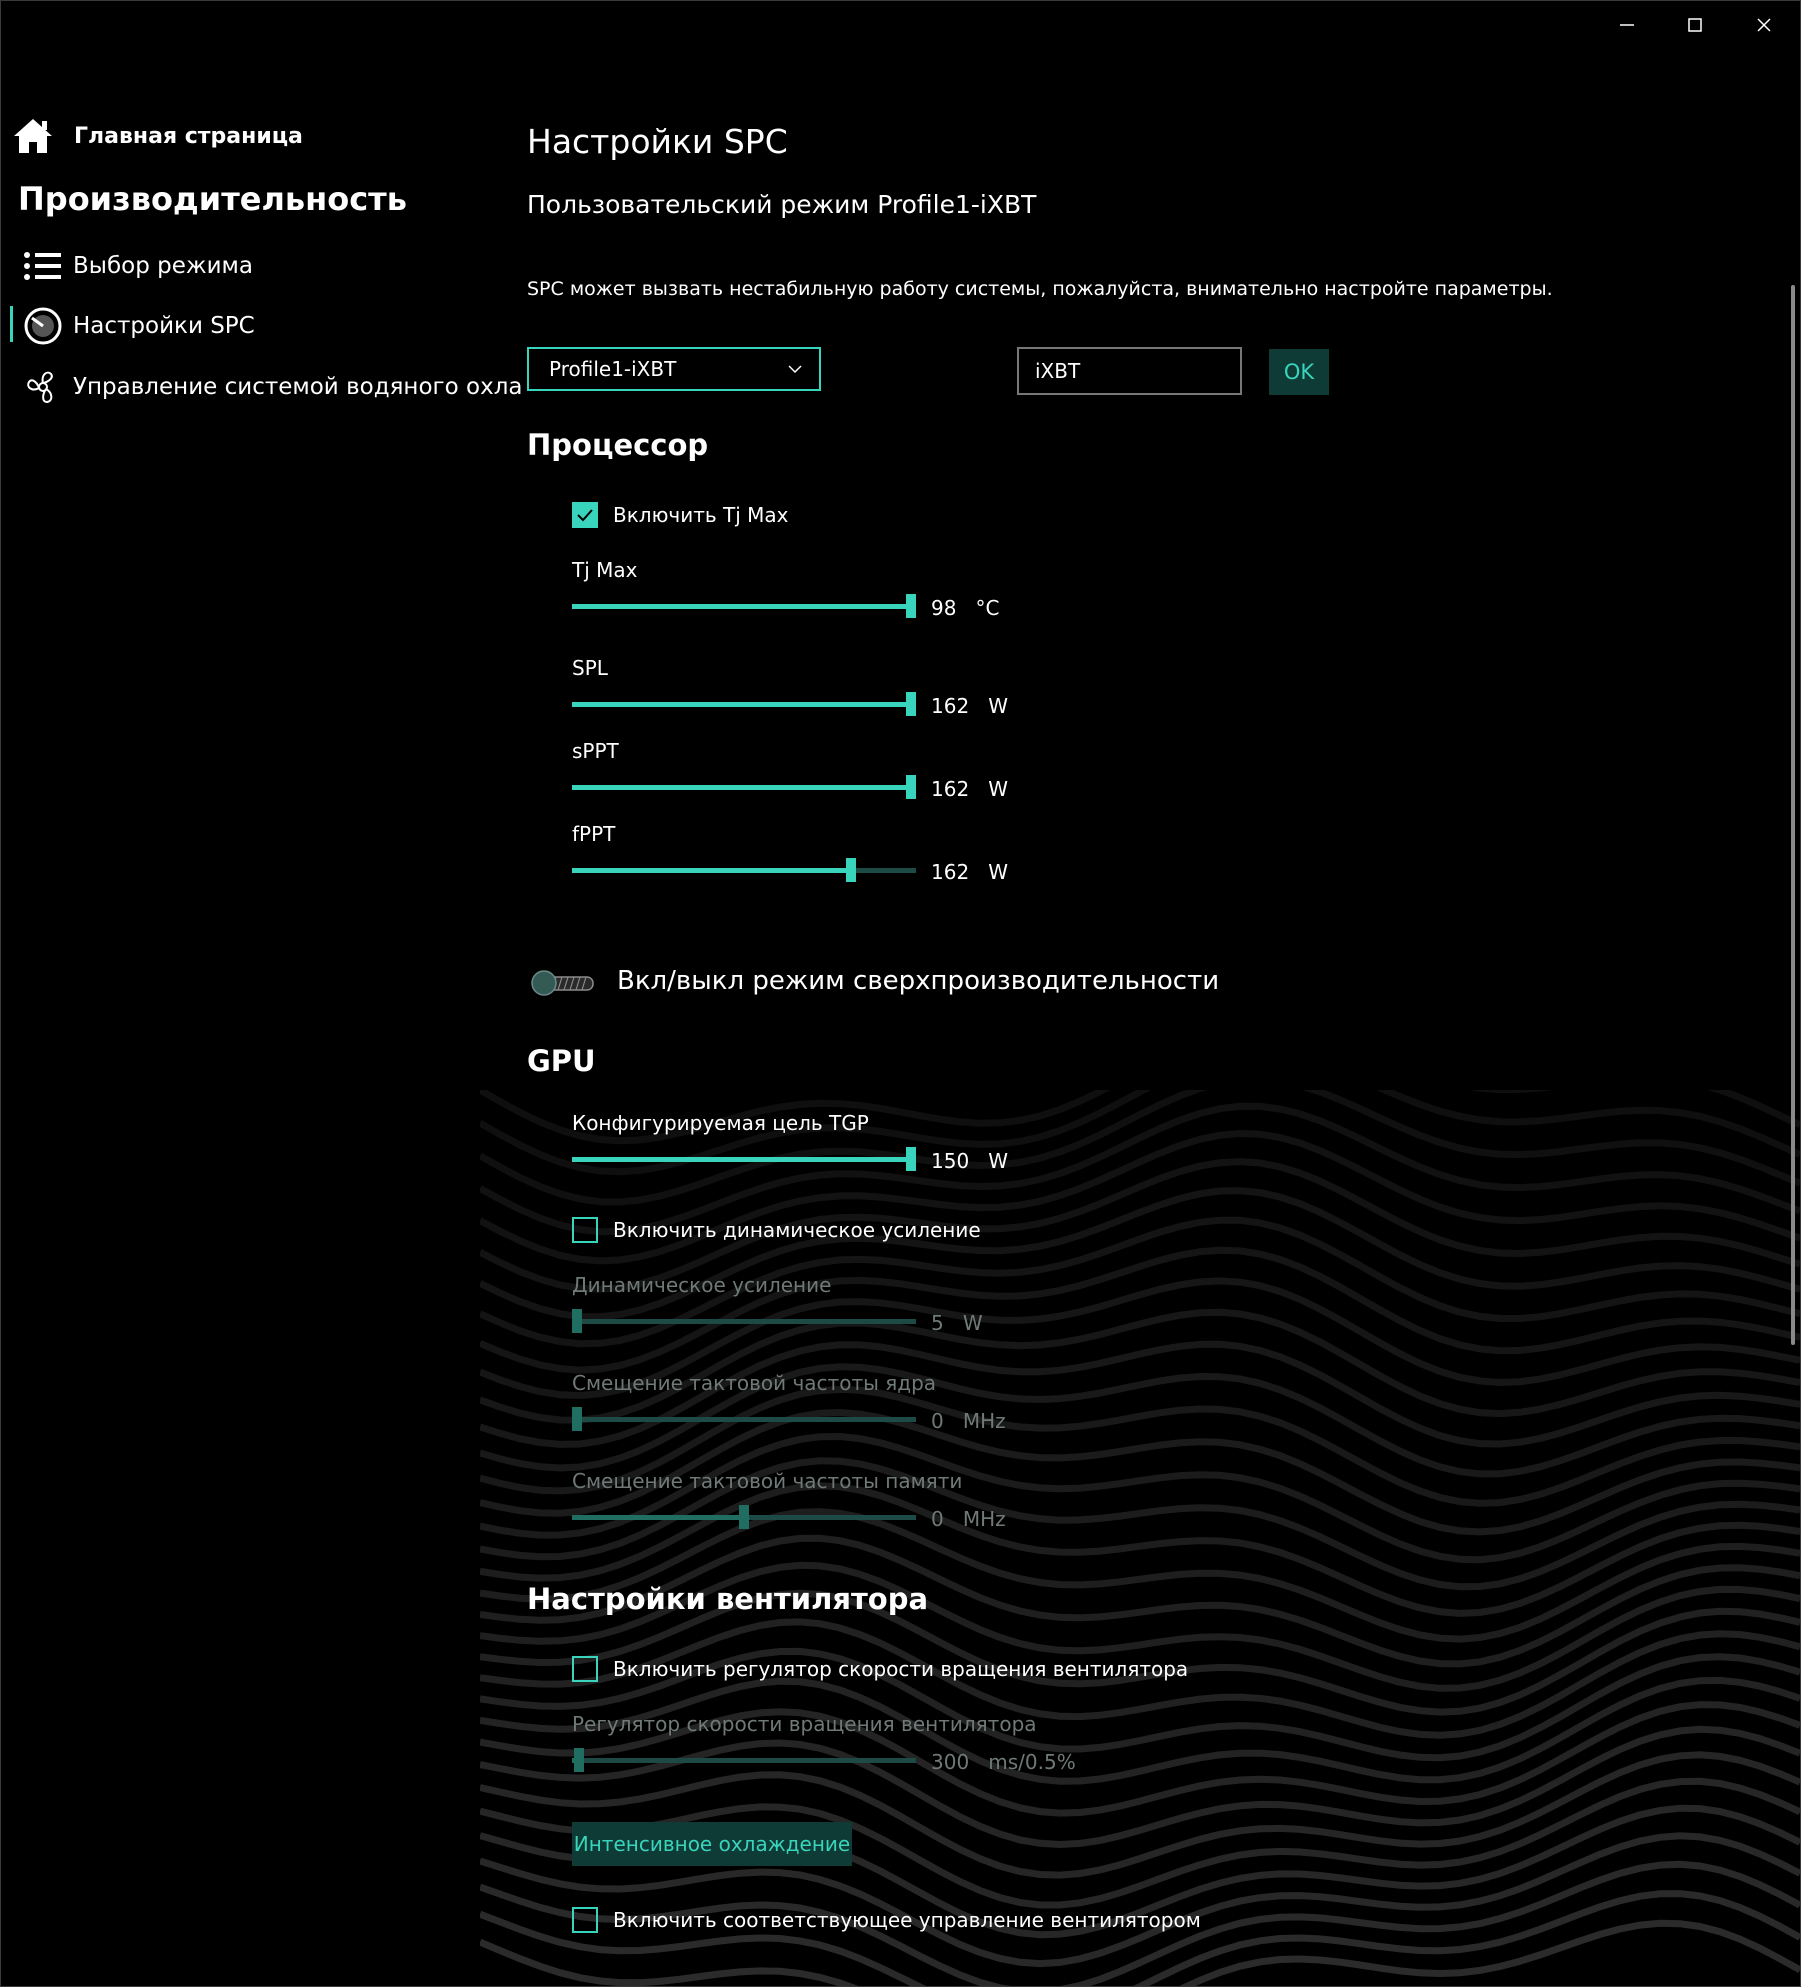  I want to click on sidebar-item-label: Выбор режима, so click(163, 266).